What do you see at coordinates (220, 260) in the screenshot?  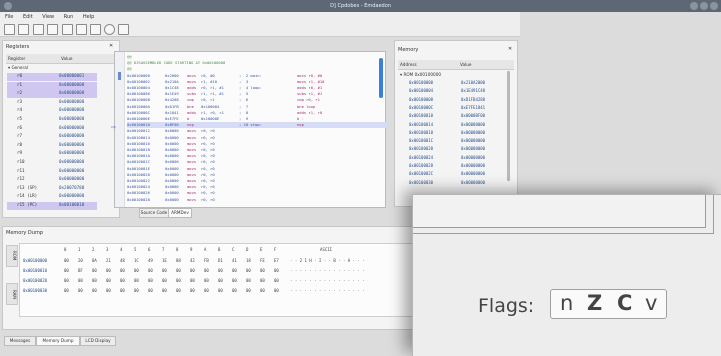 I see `dump-byte: D1` at bounding box center [220, 260].